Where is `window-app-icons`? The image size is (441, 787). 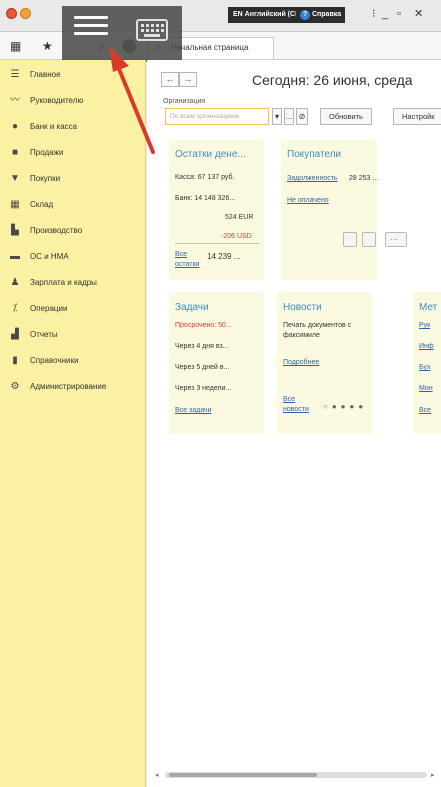
window-app-icons is located at coordinates (18, 13).